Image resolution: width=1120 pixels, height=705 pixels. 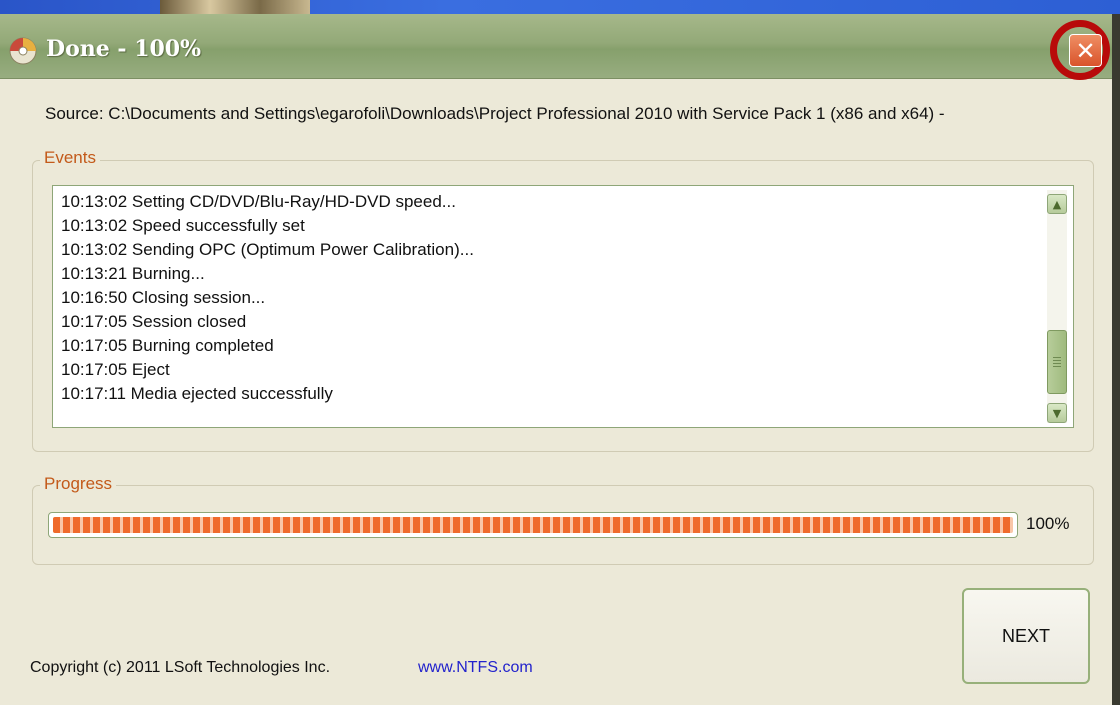 What do you see at coordinates (78, 484) in the screenshot?
I see `progress-group-label: Progress` at bounding box center [78, 484].